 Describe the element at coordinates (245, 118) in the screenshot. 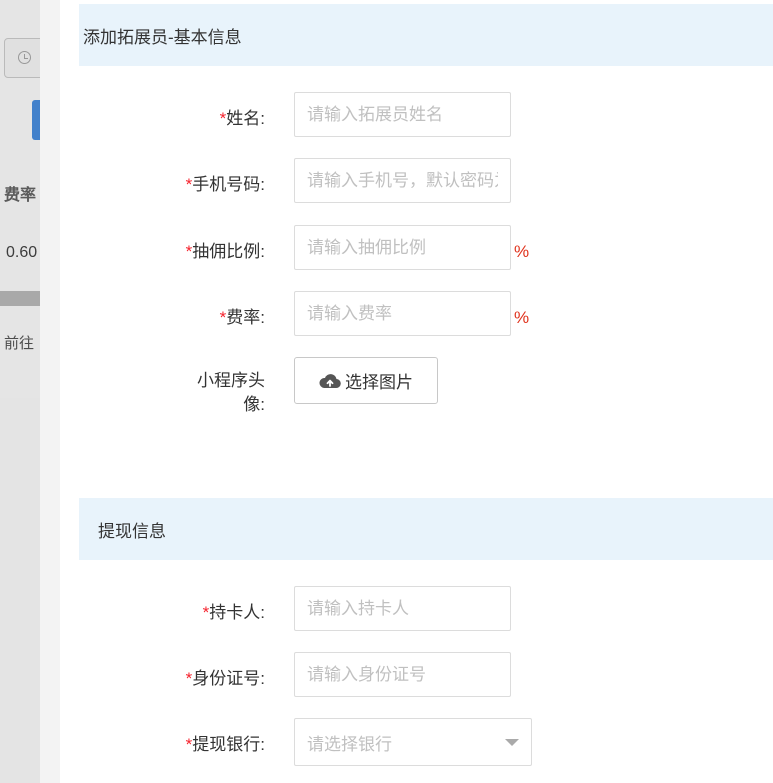

I see `name-label-text: 姓名:` at that location.